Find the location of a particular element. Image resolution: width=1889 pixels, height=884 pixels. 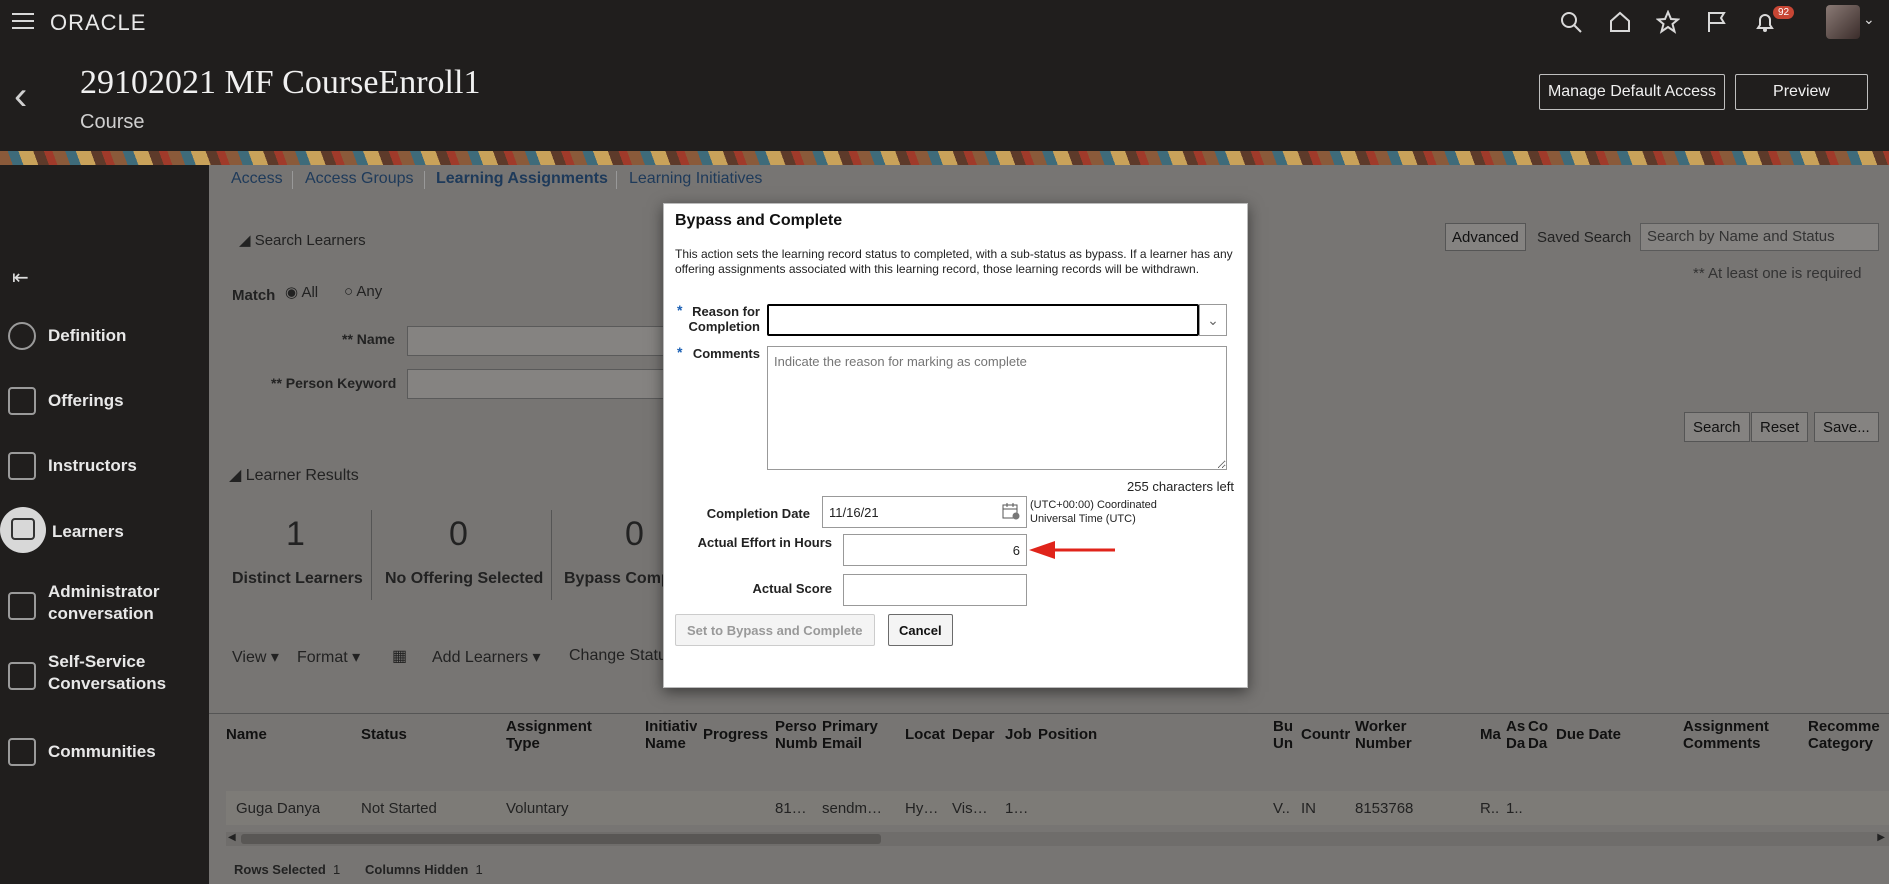

sidebar-item-label: Self-Service Conversations is located at coordinates (107, 672).